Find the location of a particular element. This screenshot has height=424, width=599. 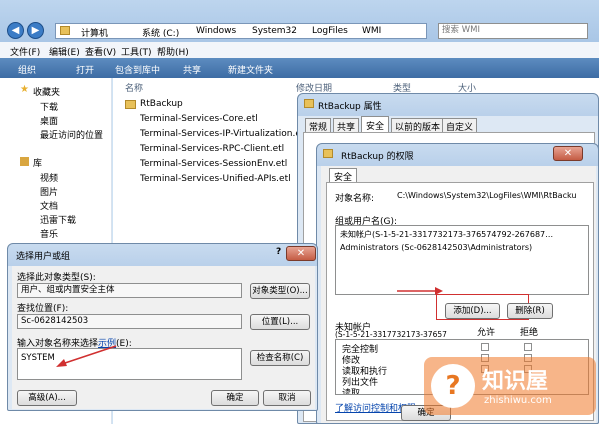

watermark: ? 知识屋 zhishiwu.com is located at coordinates (510, 386).